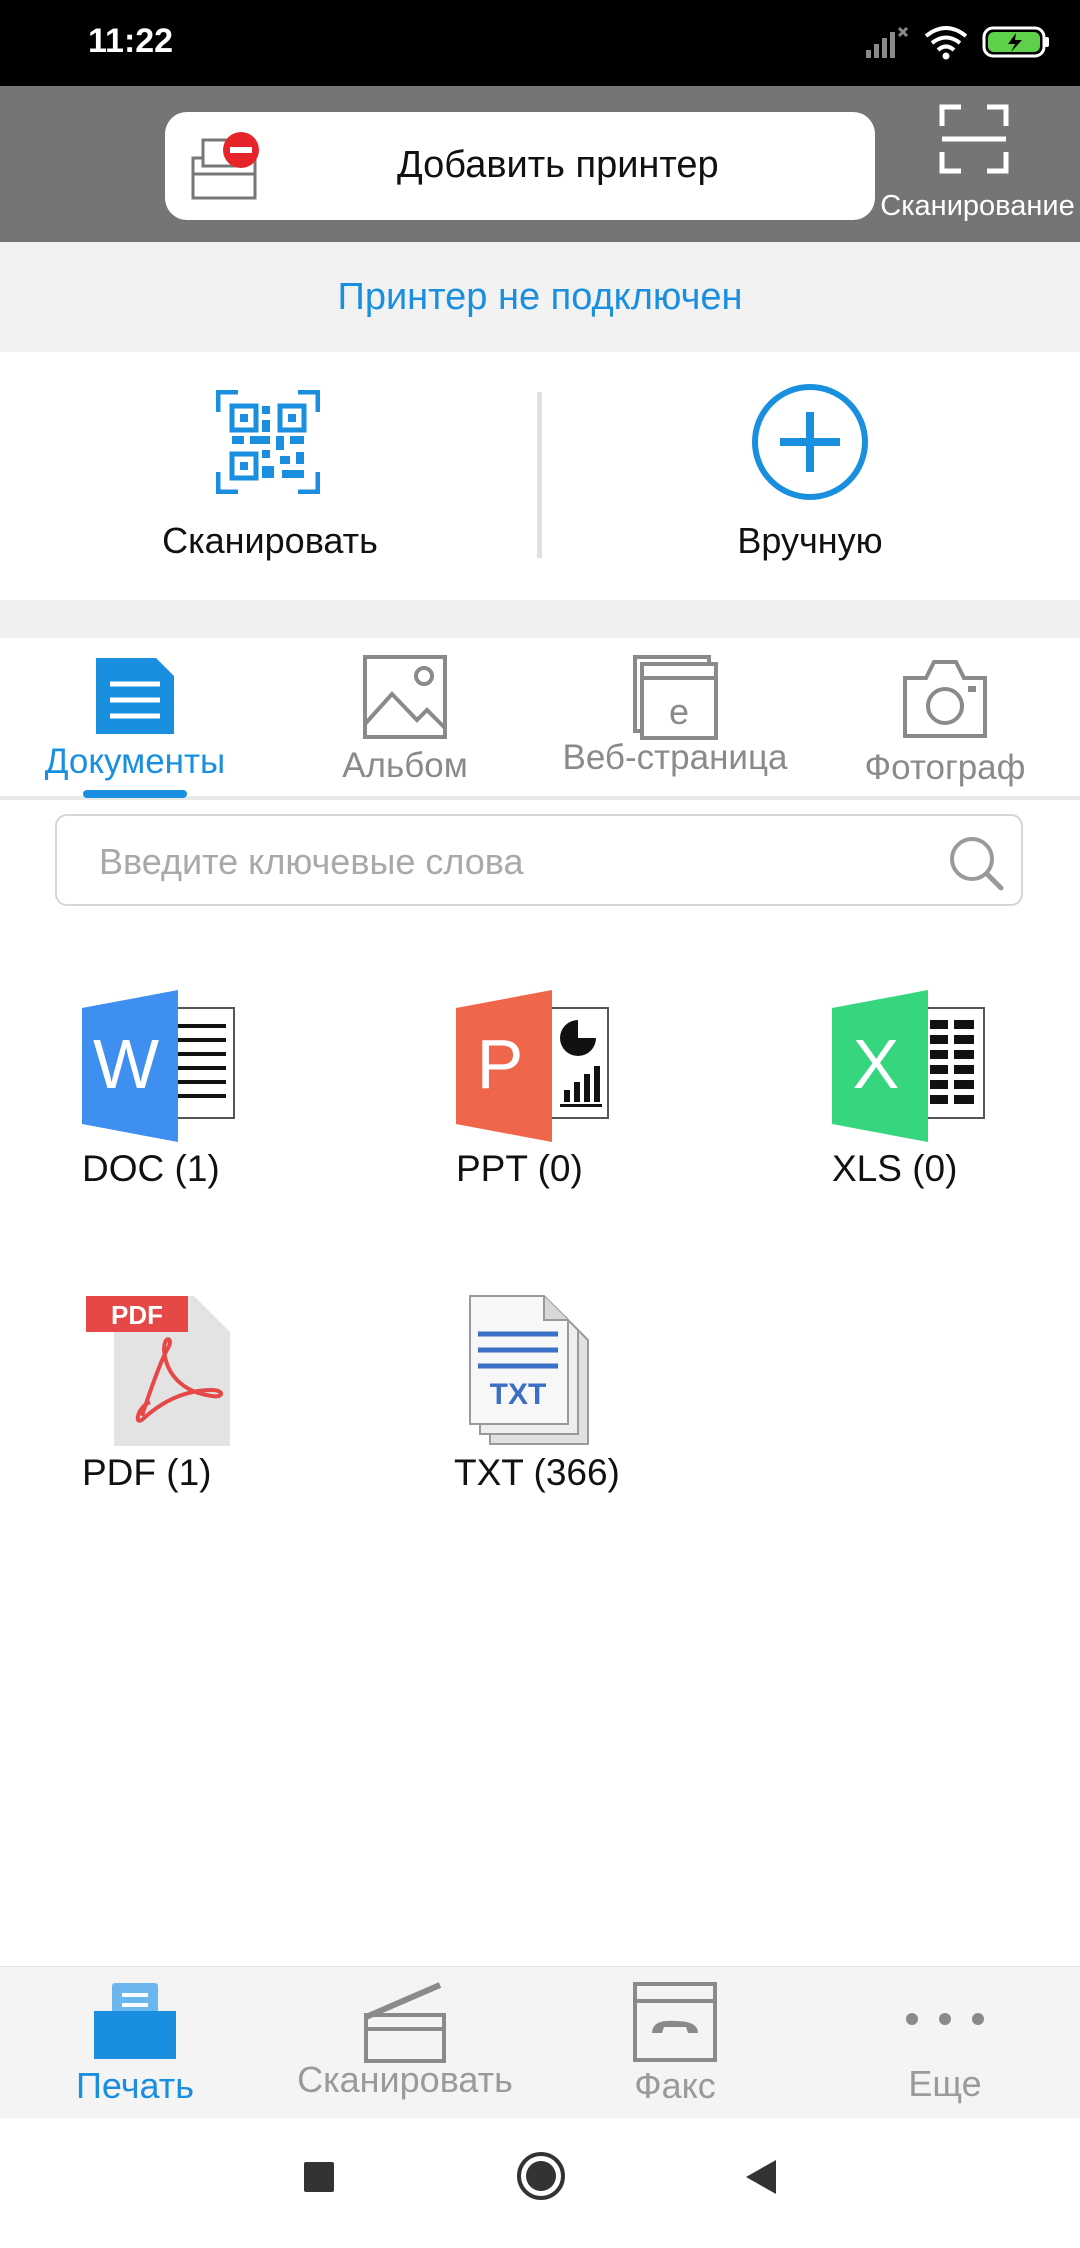 The width and height of the screenshot is (1080, 2248). What do you see at coordinates (675, 2024) in the screenshot?
I see `fax-icon` at bounding box center [675, 2024].